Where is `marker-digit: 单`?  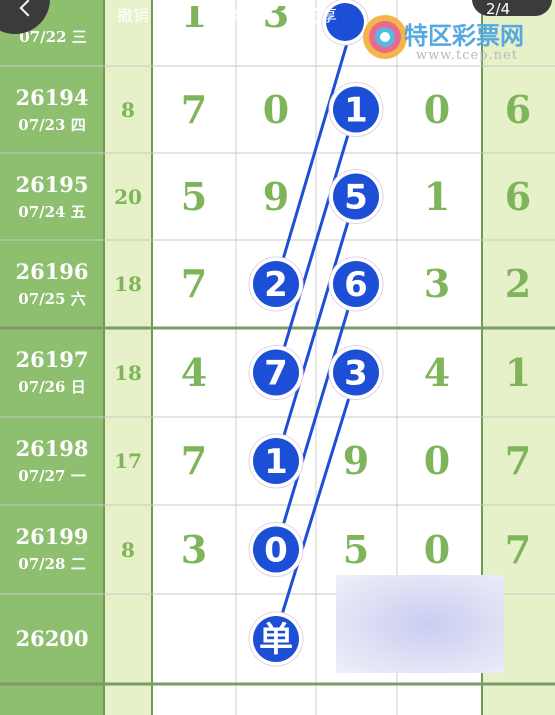 marker-digit: 单 is located at coordinates (276, 640).